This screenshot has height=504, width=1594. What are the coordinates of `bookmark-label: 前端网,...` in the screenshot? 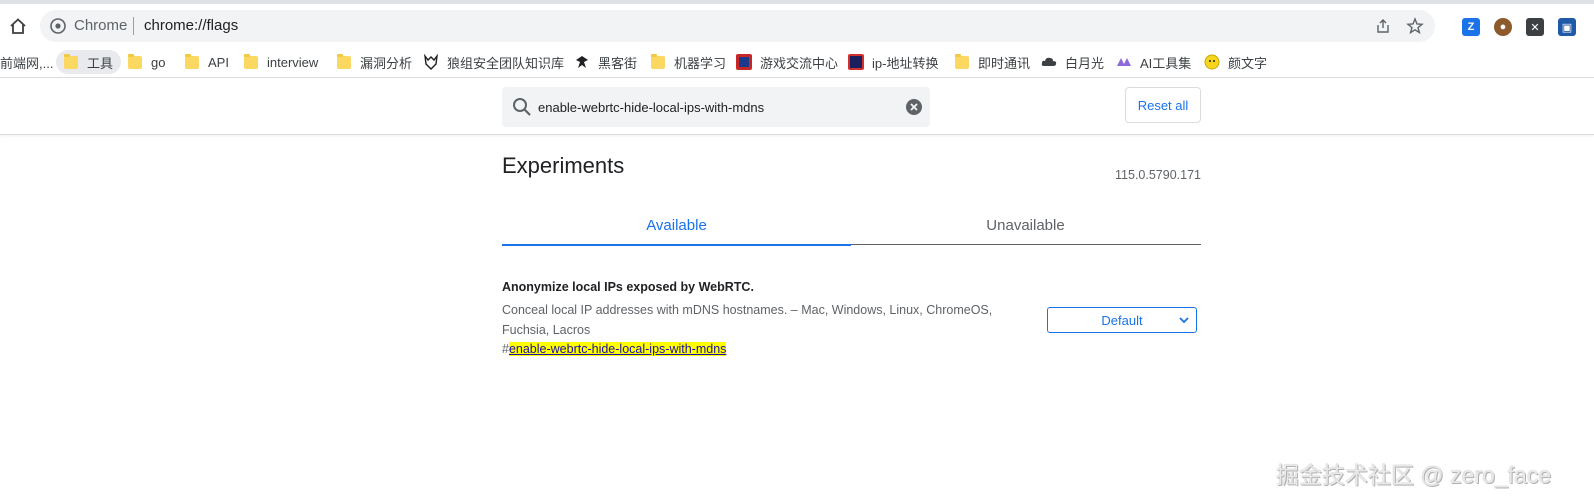 It's located at (27, 63).